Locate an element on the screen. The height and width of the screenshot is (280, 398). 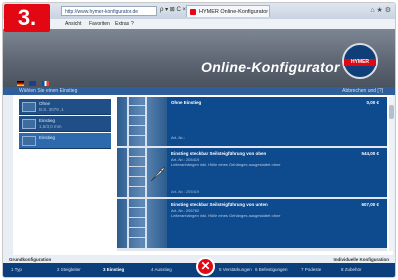
step-steigleiter: 2 Steigleiter is located at coordinates (69, 270).